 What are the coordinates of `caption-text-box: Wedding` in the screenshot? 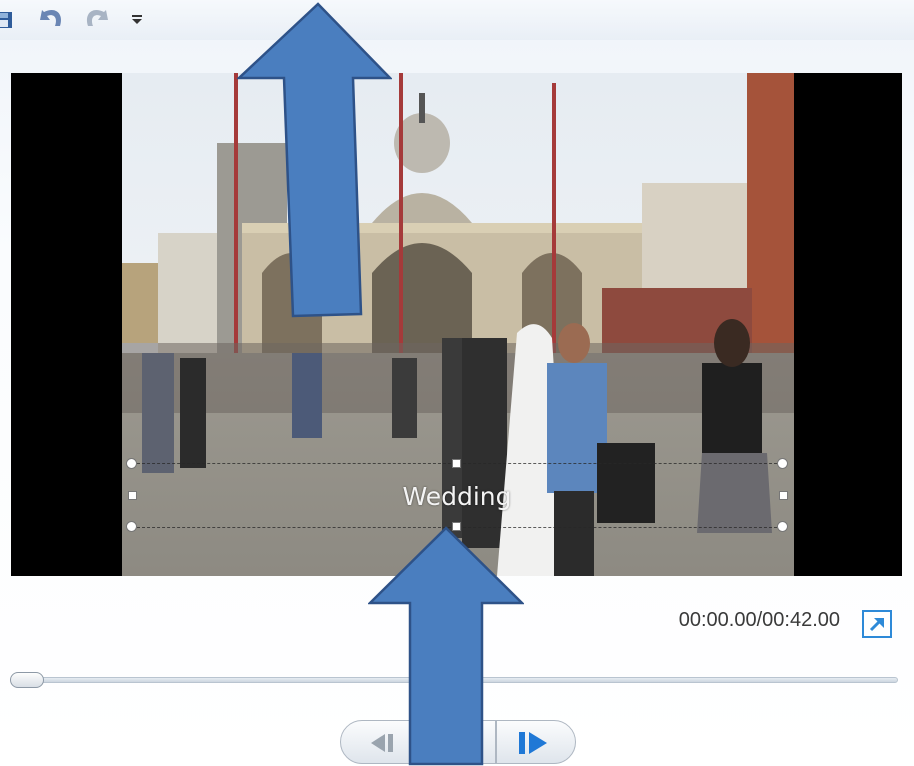 It's located at (457, 495).